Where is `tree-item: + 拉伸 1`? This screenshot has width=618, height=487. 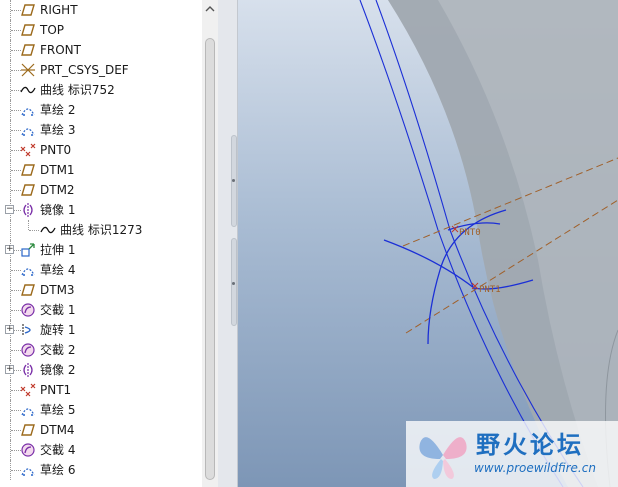
tree-item: + 拉伸 1 is located at coordinates (101, 250).